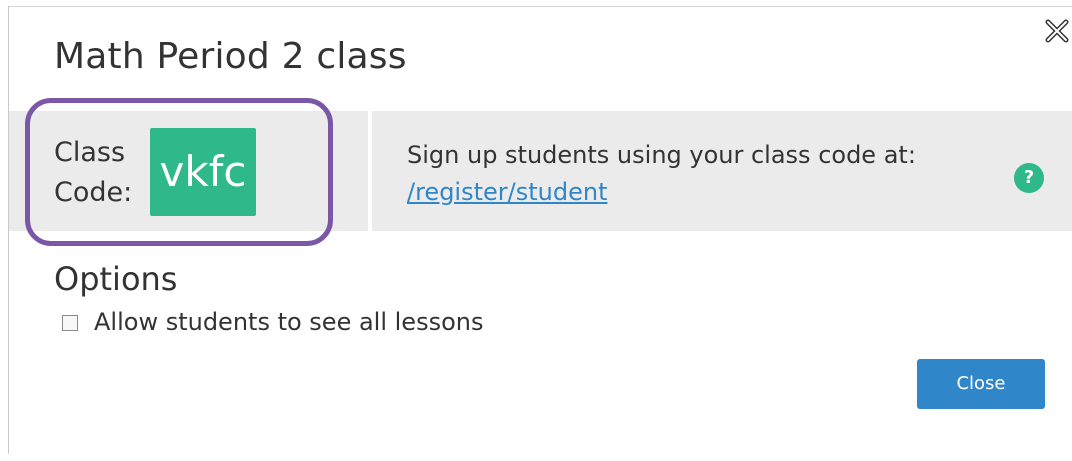 This screenshot has width=1072, height=461. What do you see at coordinates (981, 384) in the screenshot?
I see `close-button: Close` at bounding box center [981, 384].